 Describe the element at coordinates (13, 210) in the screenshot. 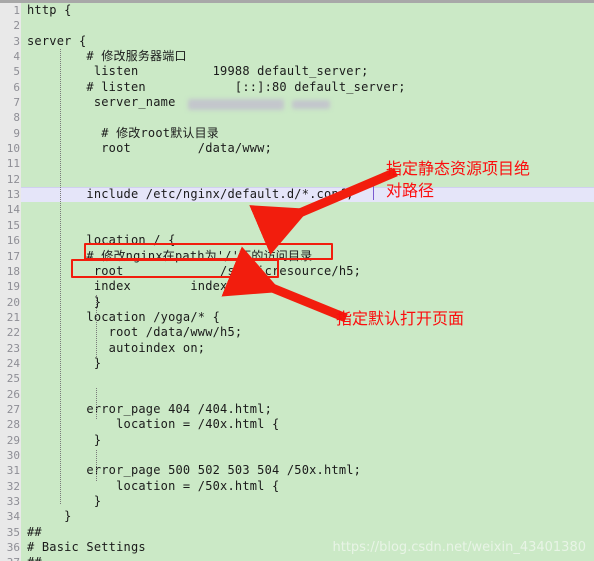

I see `line-number: 14` at that location.